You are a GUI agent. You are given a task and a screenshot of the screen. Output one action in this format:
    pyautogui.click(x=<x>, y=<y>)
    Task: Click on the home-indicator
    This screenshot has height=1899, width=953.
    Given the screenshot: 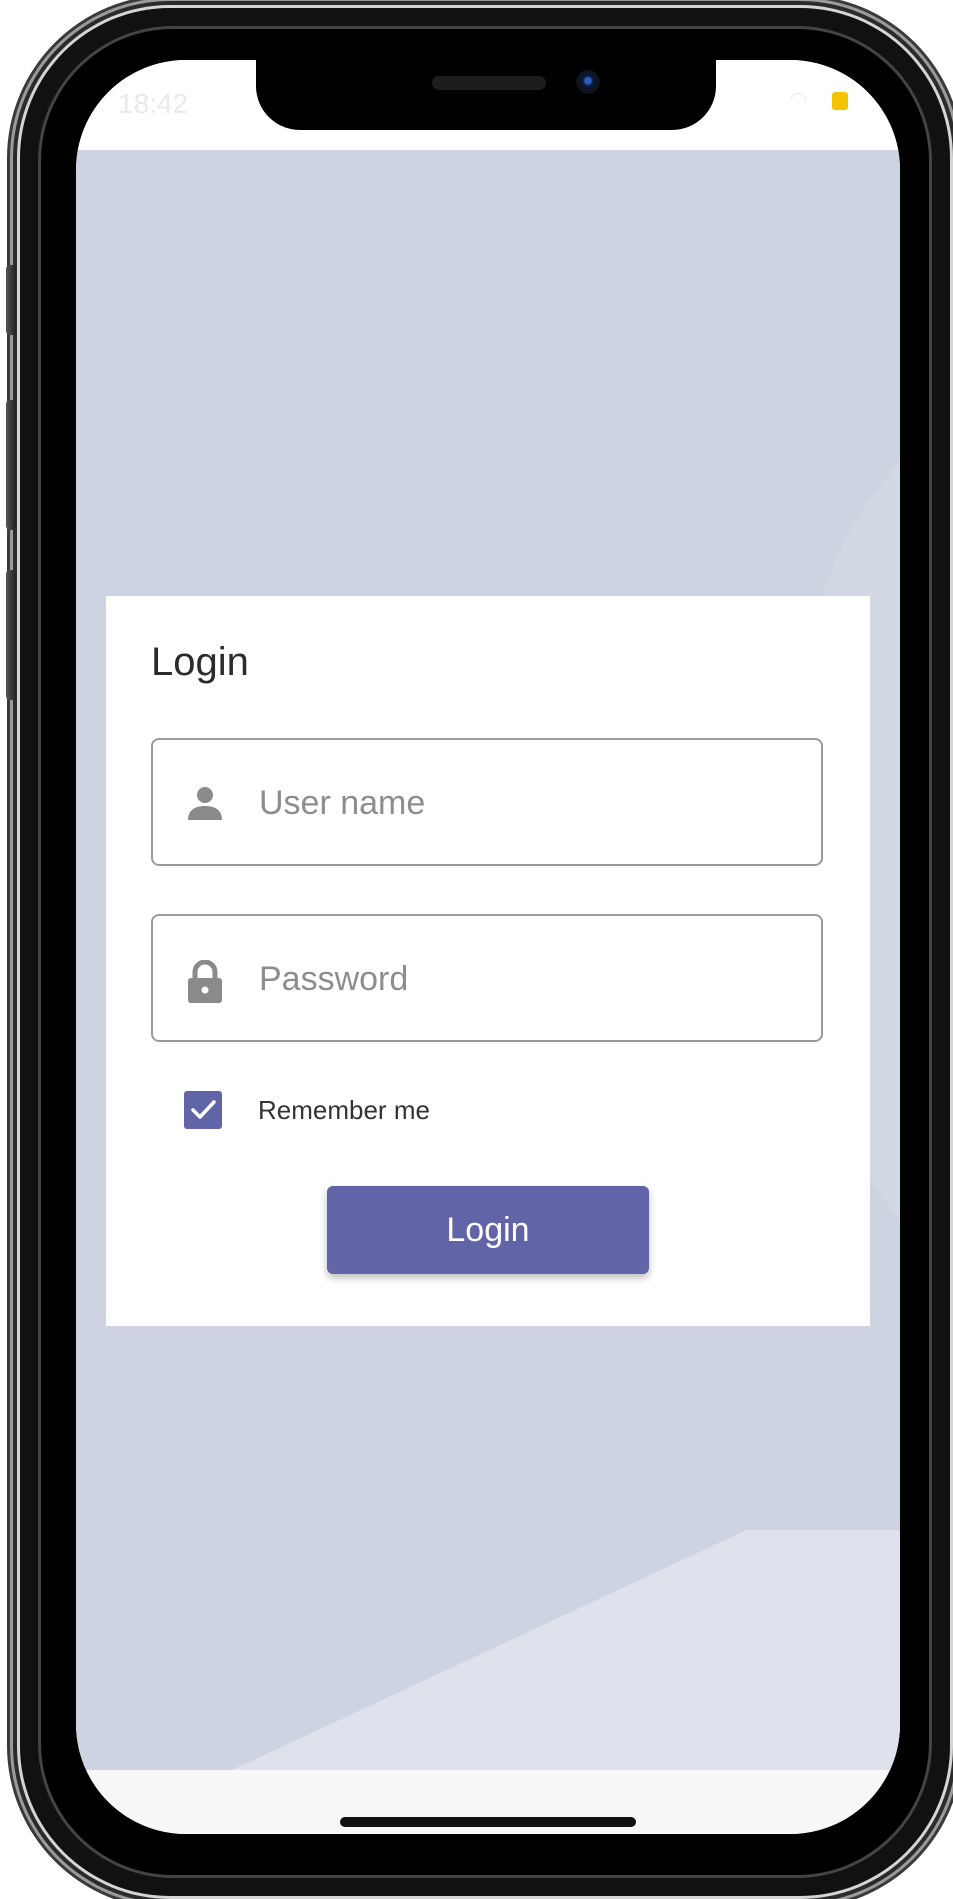 What is the action you would take?
    pyautogui.click(x=488, y=1822)
    